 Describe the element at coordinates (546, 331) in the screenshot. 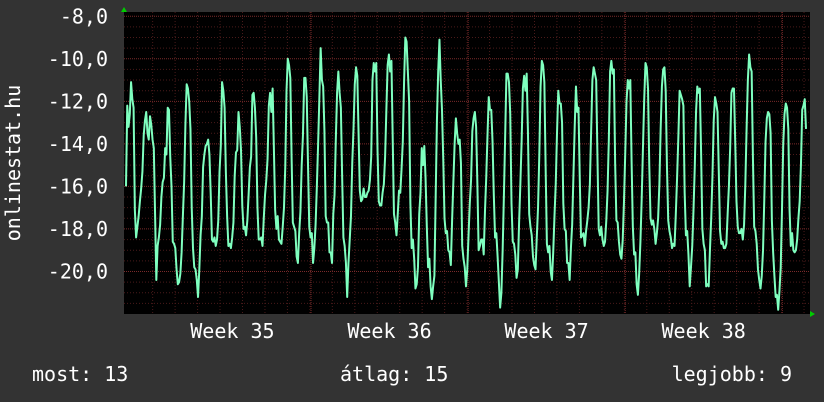

I see `x-tick-label: Week 37` at that location.